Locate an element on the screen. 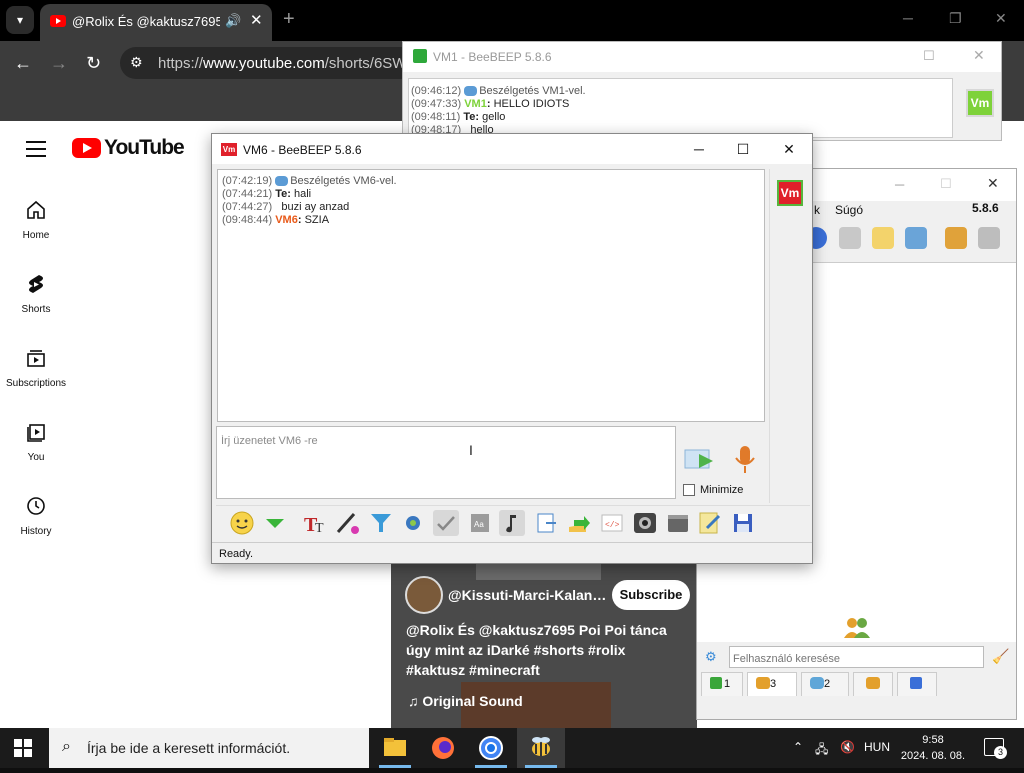  toolbar-users-icon is located at coordinates (956, 238).